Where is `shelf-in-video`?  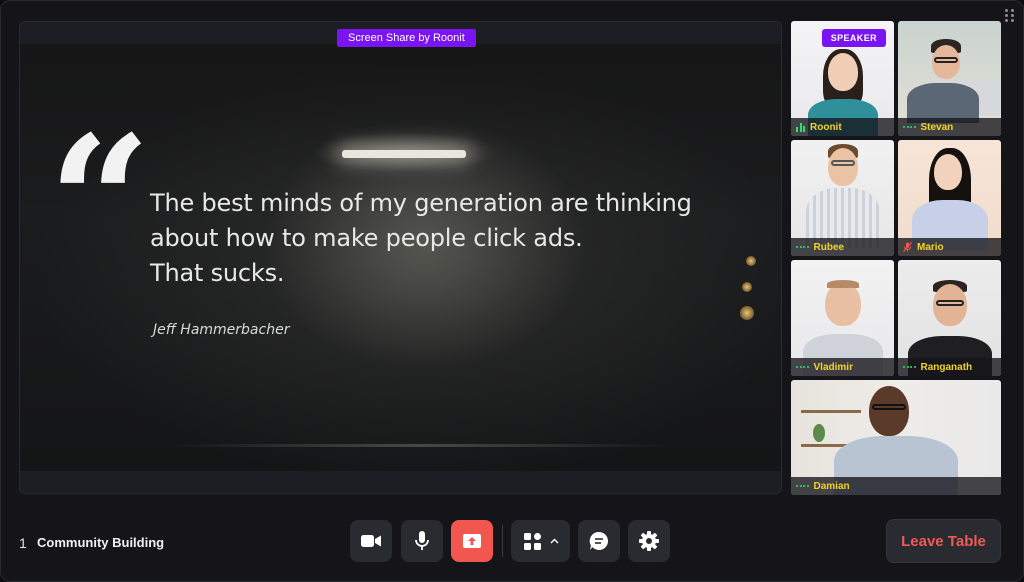 shelf-in-video is located at coordinates (831, 411).